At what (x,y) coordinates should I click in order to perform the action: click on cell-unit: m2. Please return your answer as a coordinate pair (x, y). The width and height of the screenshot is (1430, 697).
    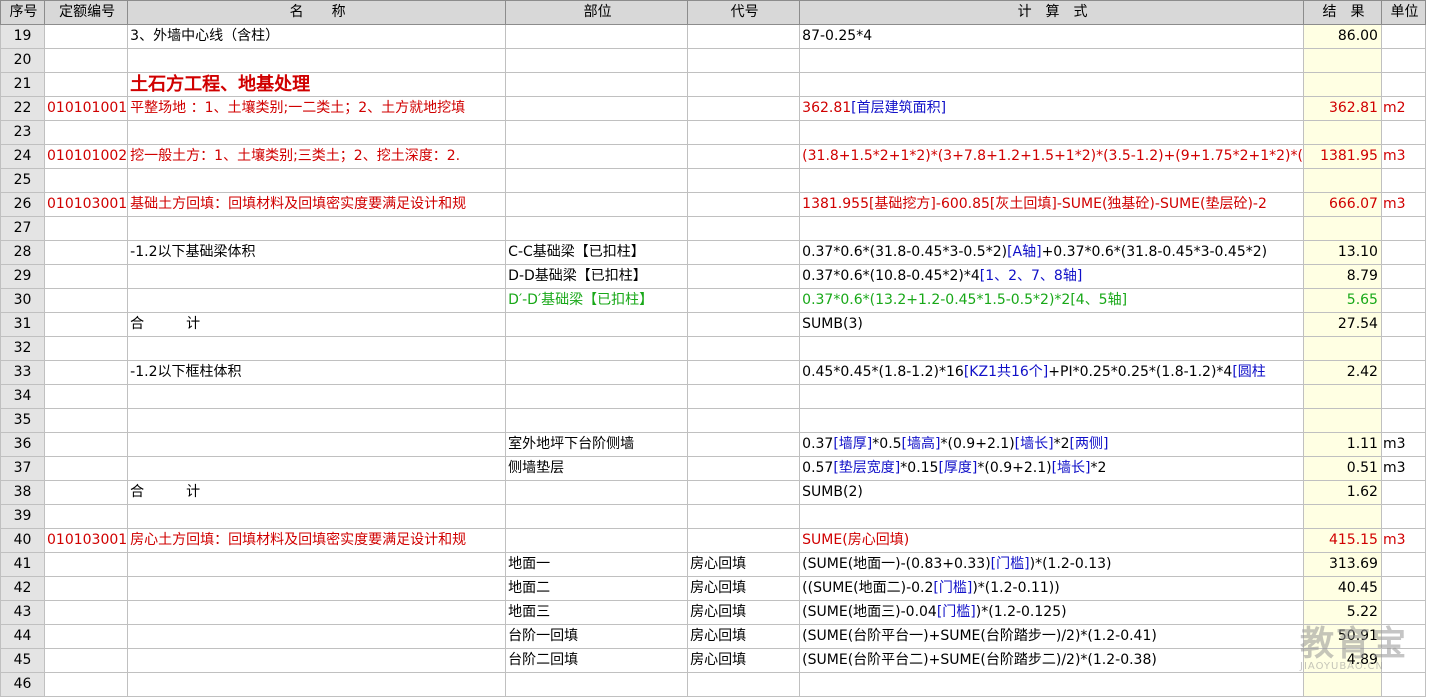
    Looking at the image, I should click on (1403, 108).